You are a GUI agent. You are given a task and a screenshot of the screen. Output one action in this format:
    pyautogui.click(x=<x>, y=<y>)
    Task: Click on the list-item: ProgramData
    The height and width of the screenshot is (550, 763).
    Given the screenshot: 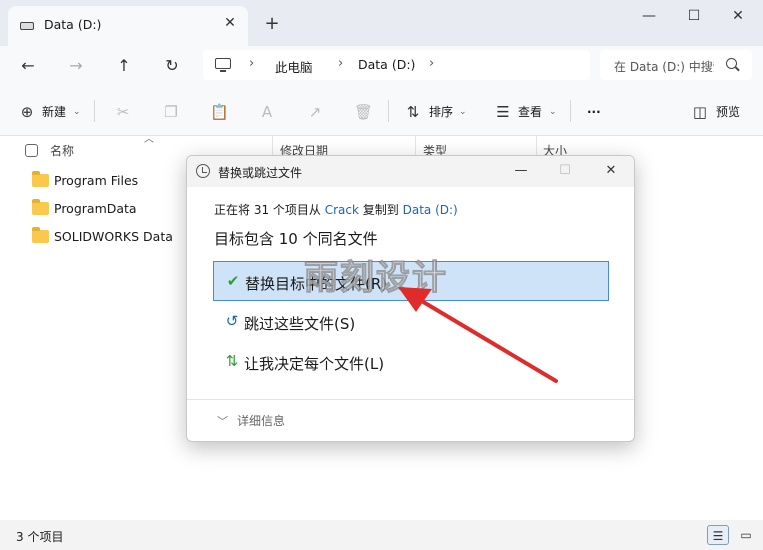 What is the action you would take?
    pyautogui.click(x=112, y=209)
    